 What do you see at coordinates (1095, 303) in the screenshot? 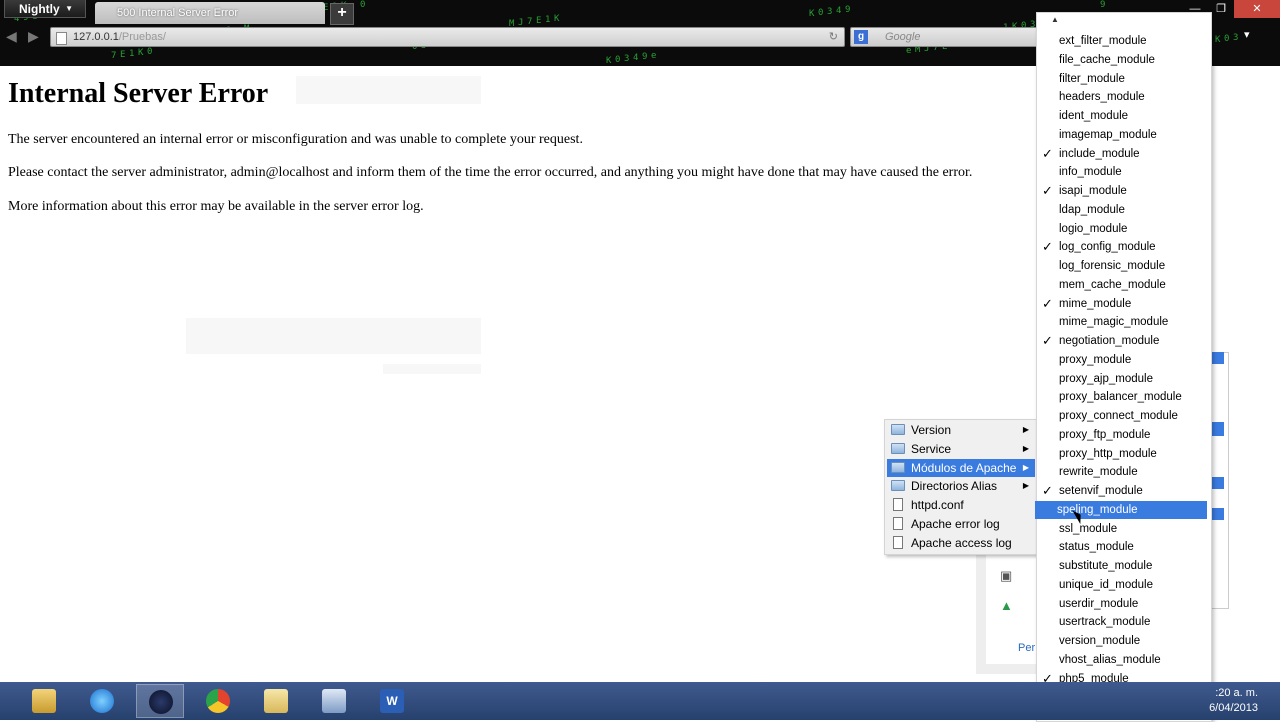
I see `module-label: mime_module` at bounding box center [1095, 303].